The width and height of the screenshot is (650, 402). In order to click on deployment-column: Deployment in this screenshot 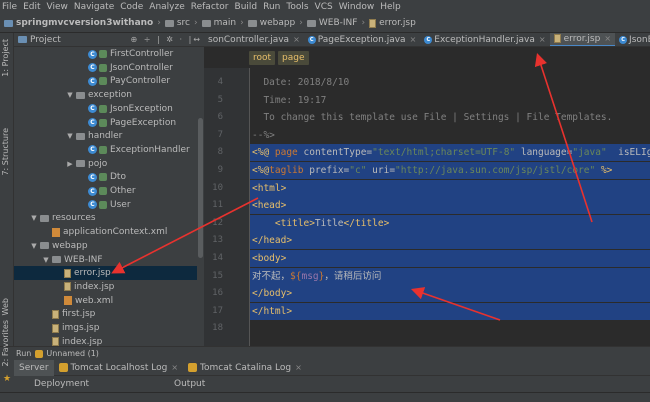, I will do `click(62, 384)`.